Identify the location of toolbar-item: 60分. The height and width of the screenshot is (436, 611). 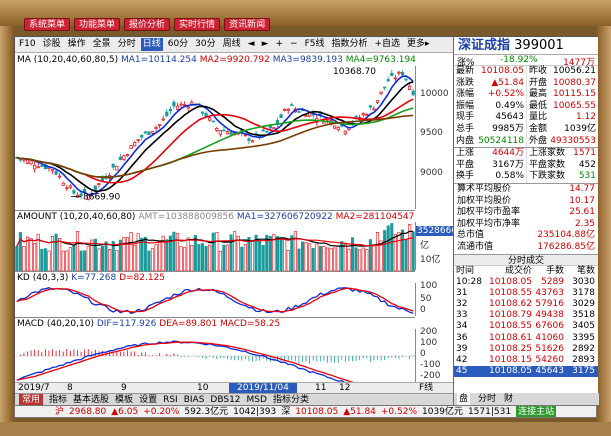
(178, 44).